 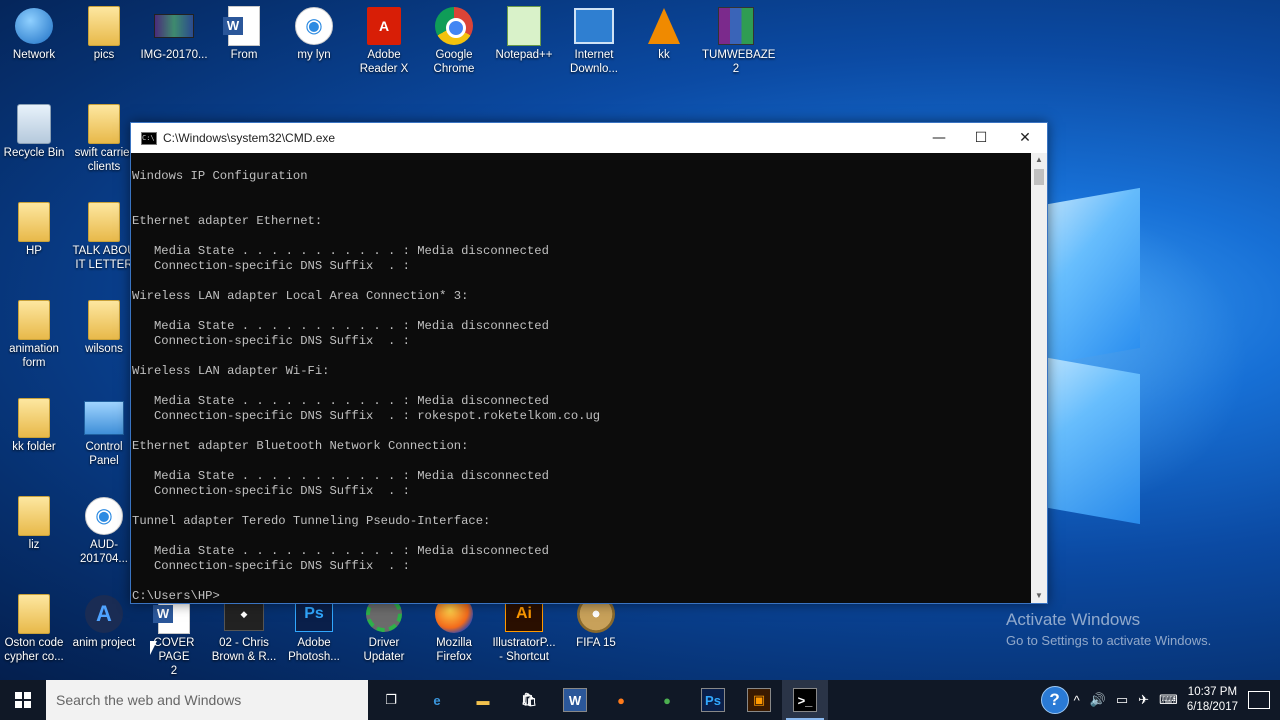 What do you see at coordinates (939, 138) in the screenshot?
I see `minimize-button: —` at bounding box center [939, 138].